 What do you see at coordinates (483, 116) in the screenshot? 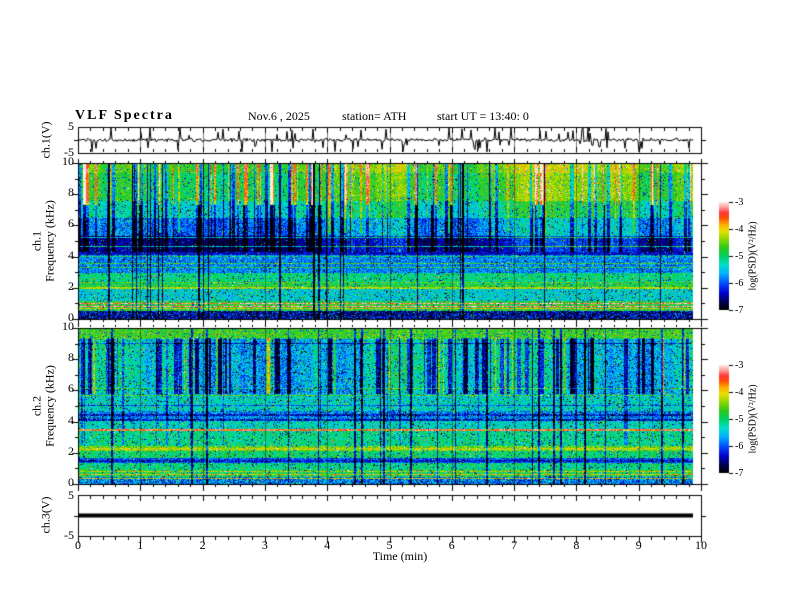
I see `start-ut-label: start UT = 13:40: 0` at bounding box center [483, 116].